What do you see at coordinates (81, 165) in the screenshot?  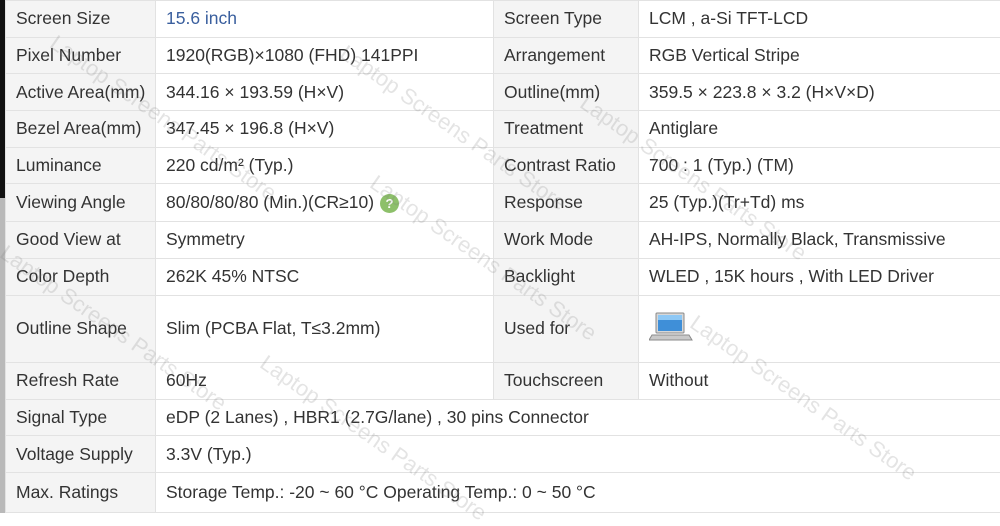 I see `spec-label: Luminance` at bounding box center [81, 165].